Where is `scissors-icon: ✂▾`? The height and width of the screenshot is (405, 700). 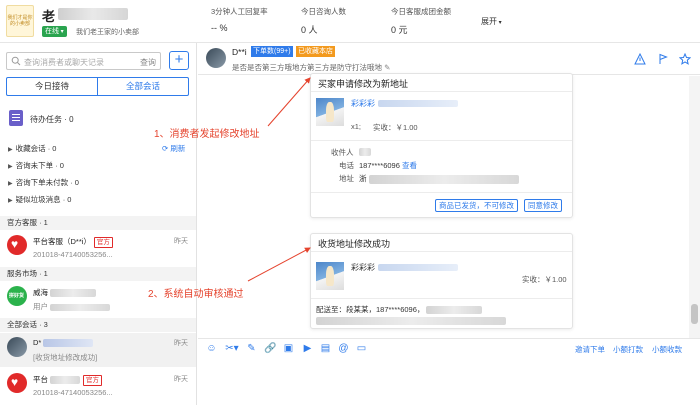
scissors-icon: ✂▾ is located at coordinates (232, 348).